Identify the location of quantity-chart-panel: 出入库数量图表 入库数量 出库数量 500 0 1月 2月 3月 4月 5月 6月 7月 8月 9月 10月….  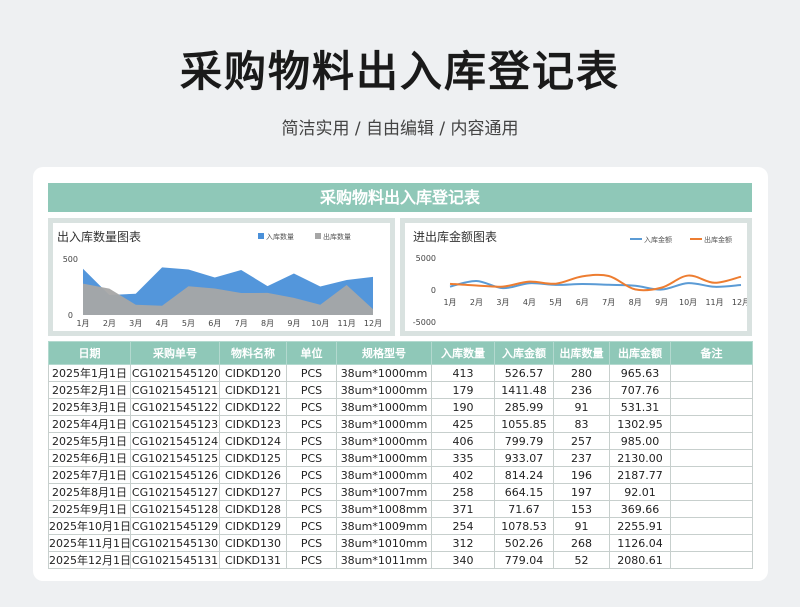
(221, 277).